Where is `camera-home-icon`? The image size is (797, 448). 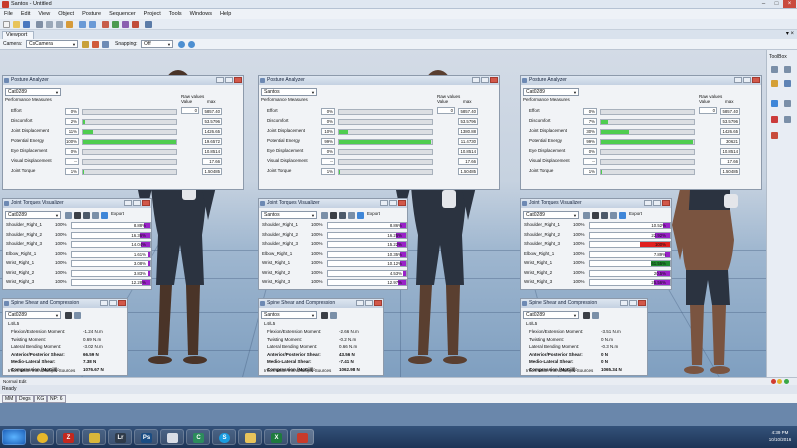
camera-home-icon is located at coordinates (85, 44).